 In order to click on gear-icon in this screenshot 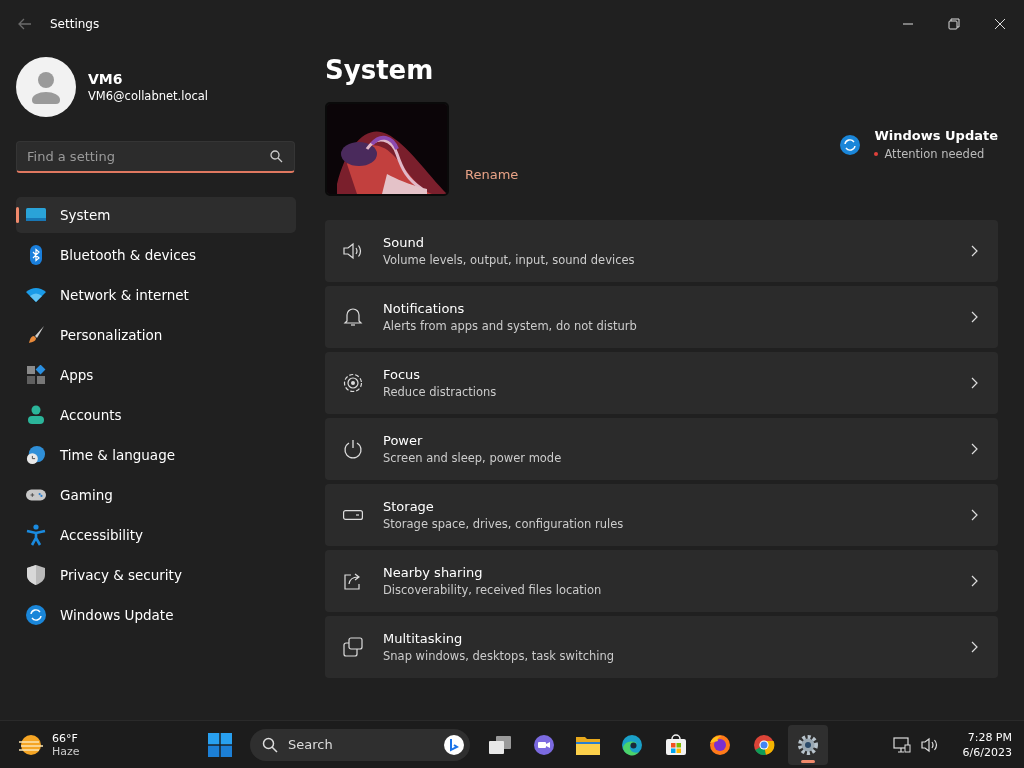, I will do `click(808, 744)`.